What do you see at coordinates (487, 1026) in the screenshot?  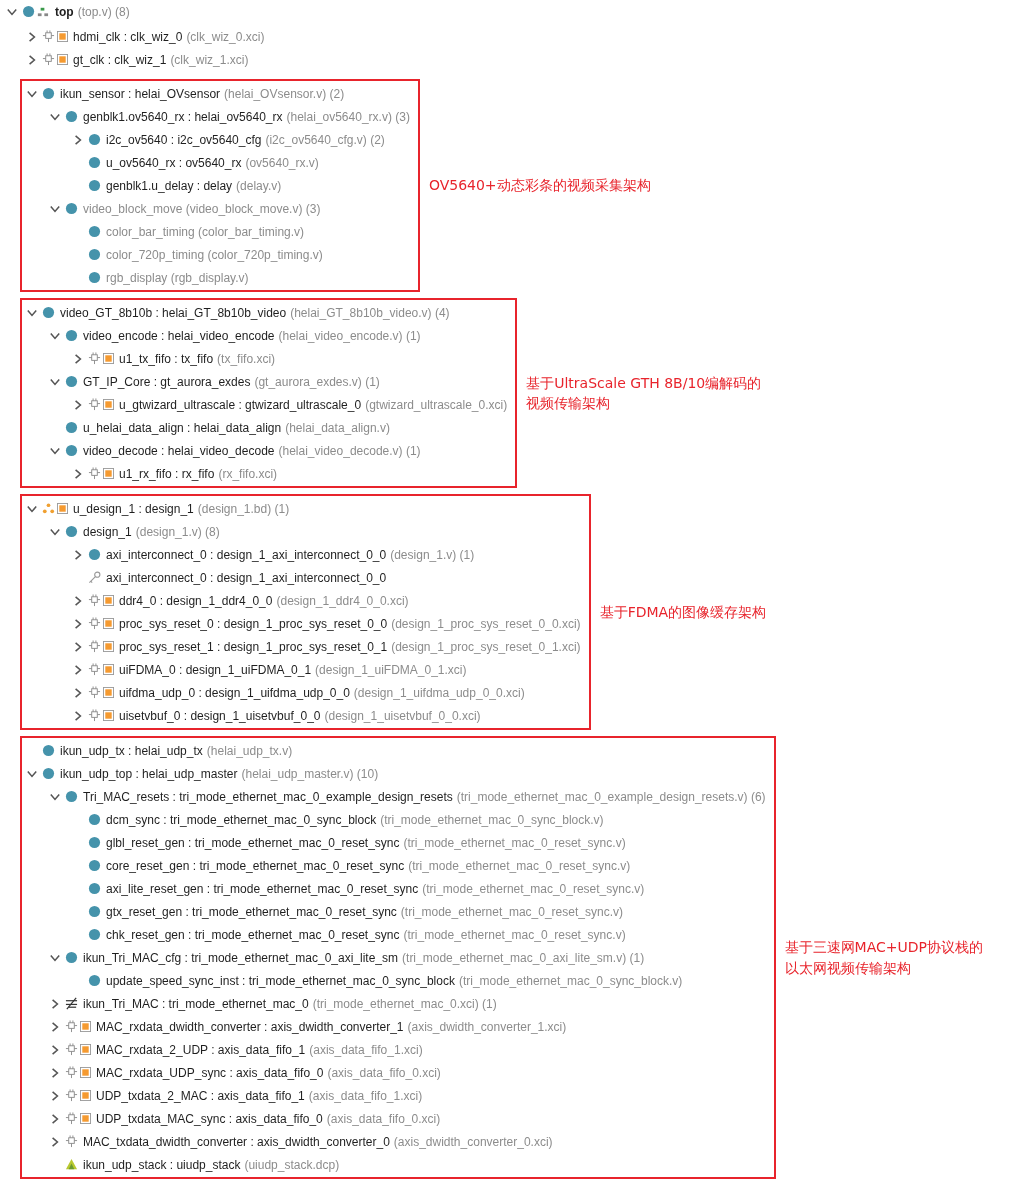 I see `node-file: (axis_dwidth_converter_1.xci)` at bounding box center [487, 1026].